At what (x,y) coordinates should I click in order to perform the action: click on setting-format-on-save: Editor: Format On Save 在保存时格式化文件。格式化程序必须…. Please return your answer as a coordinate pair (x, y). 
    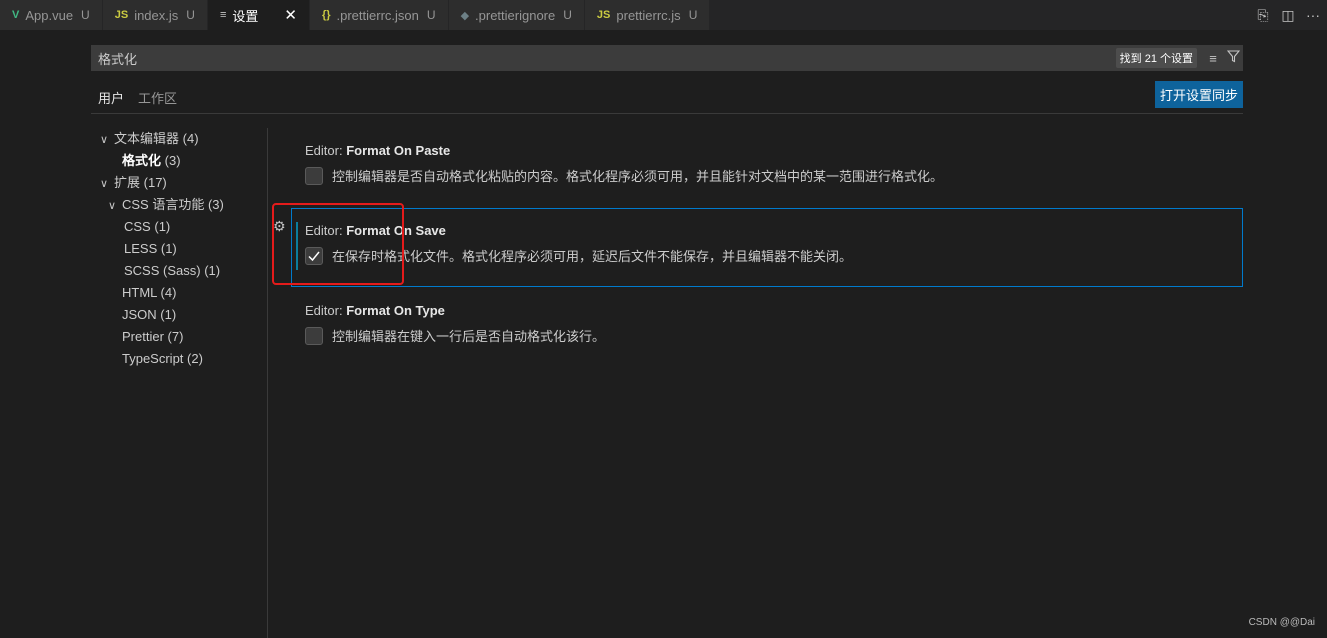
    Looking at the image, I should click on (770, 243).